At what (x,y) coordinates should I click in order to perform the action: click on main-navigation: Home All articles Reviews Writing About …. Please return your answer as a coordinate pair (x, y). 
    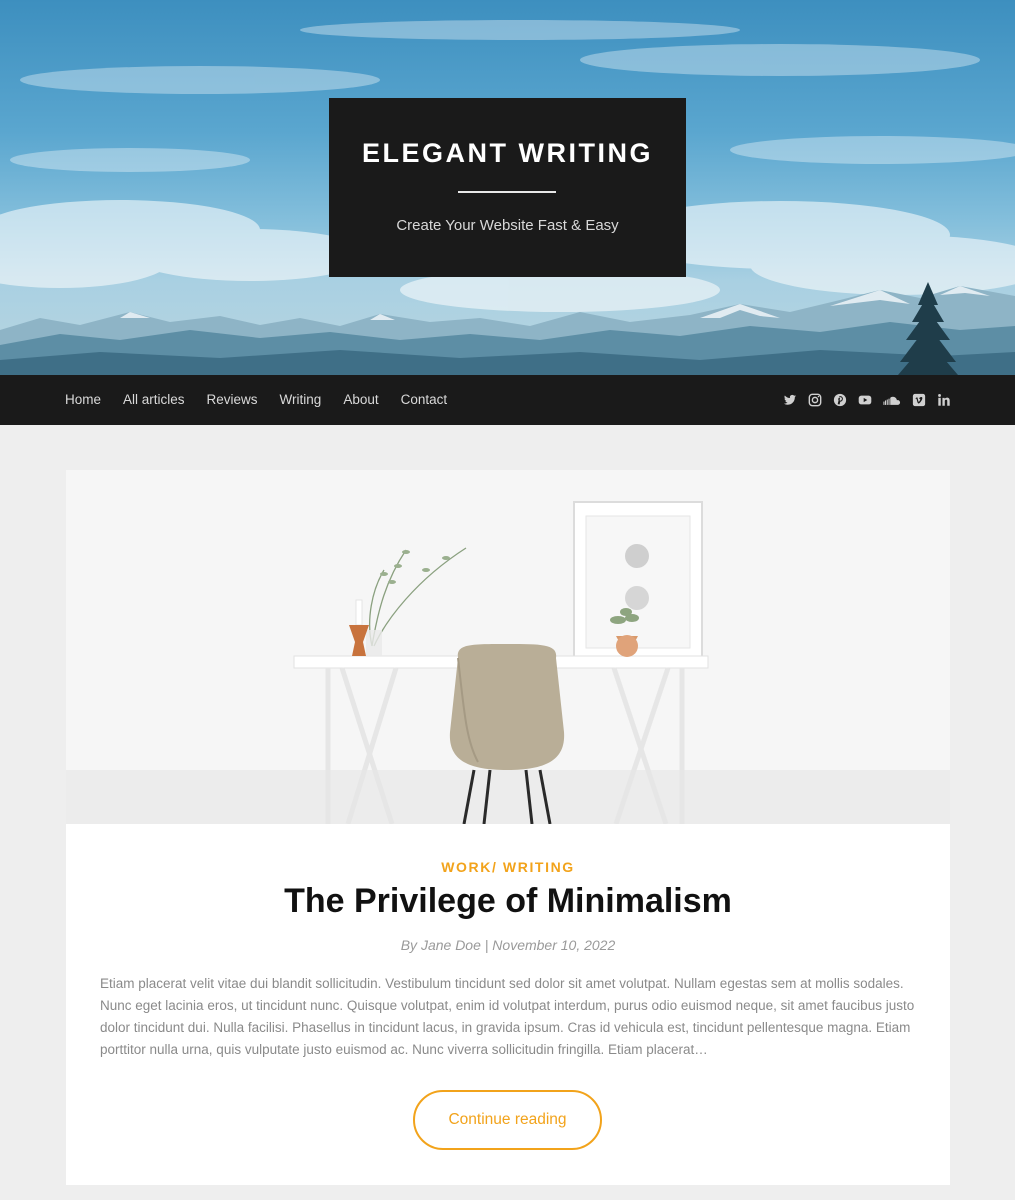
    Looking at the image, I should click on (507, 400).